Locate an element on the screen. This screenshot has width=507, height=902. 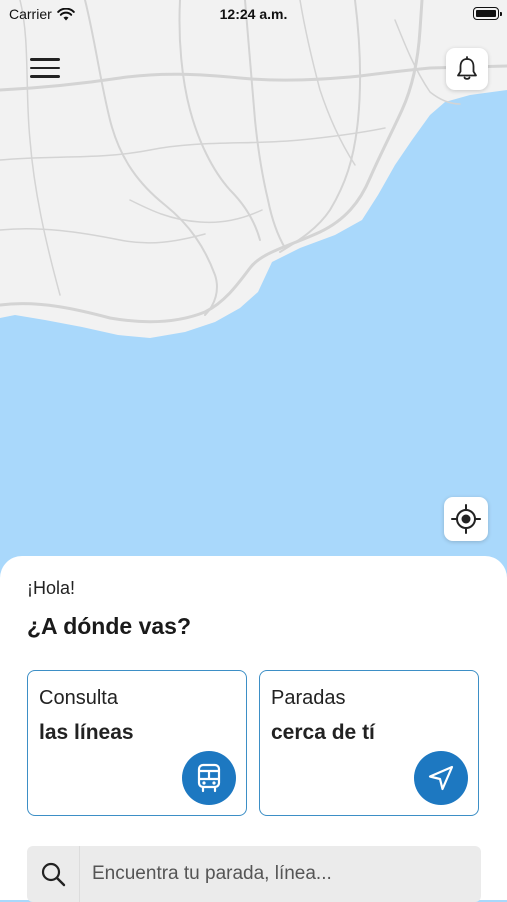
search-bar is located at coordinates (254, 874).